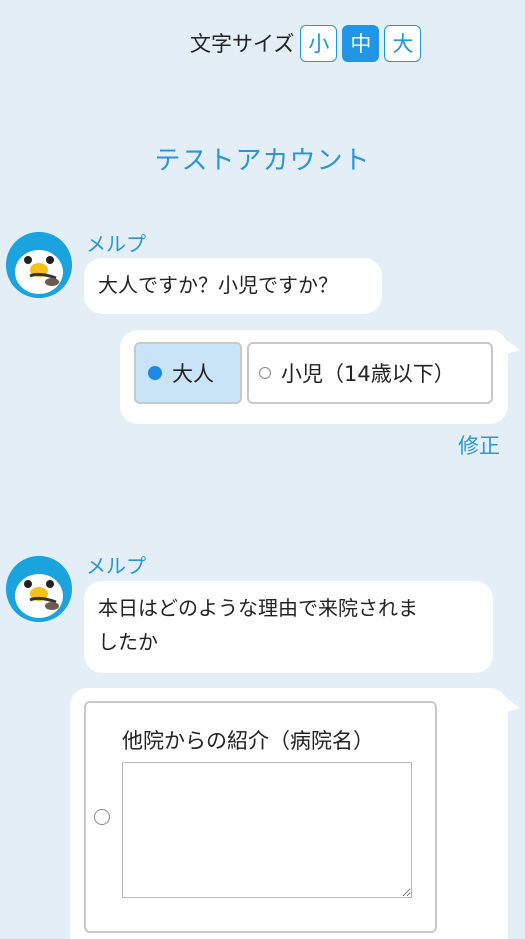  Describe the element at coordinates (258, 608) in the screenshot. I see `question-visit-reason-line1: 本日はどのような理由で来院されま` at that location.